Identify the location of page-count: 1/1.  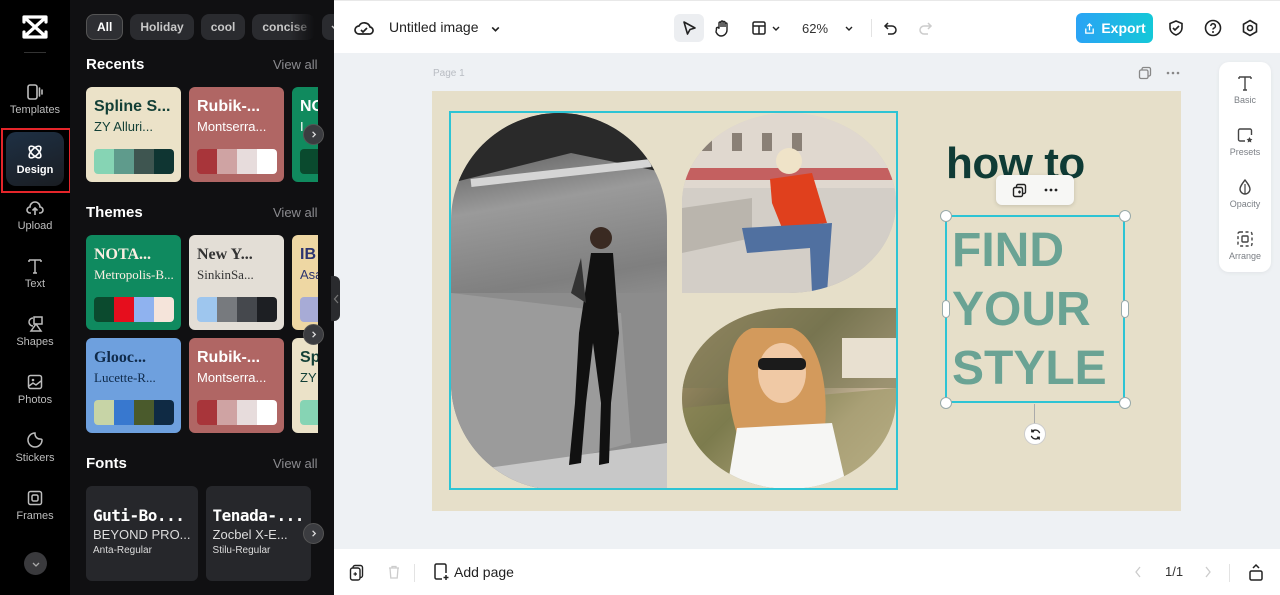
(1174, 571).